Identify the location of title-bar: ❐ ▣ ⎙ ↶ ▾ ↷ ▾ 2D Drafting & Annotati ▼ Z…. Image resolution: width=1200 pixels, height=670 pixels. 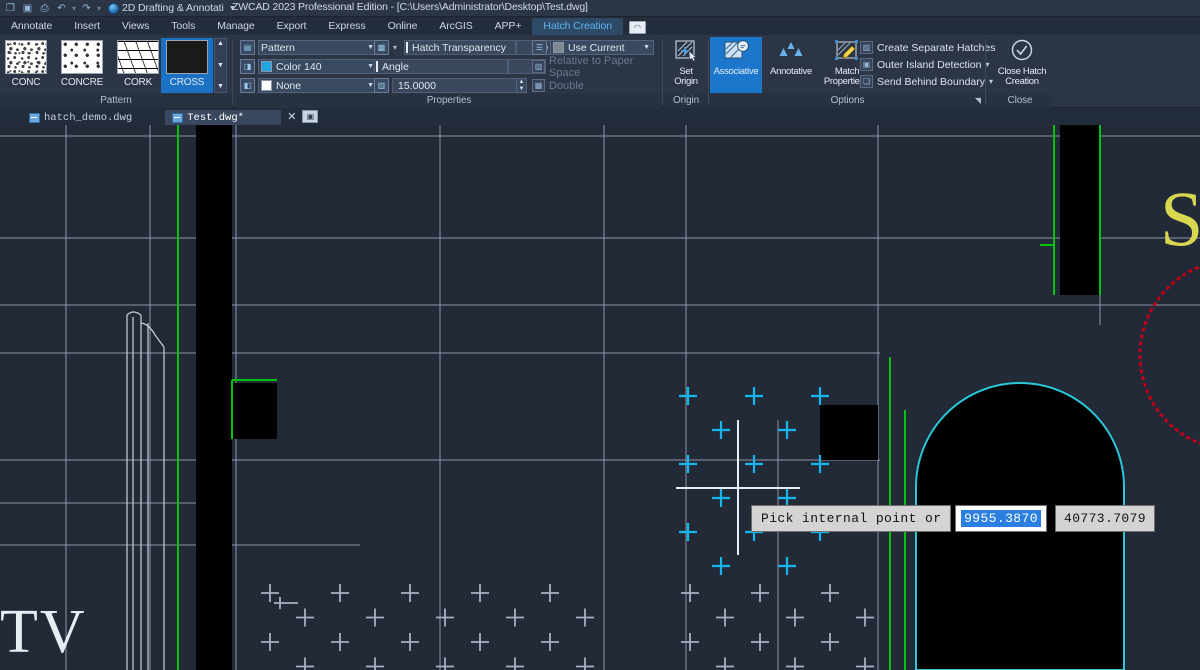
(600, 8).